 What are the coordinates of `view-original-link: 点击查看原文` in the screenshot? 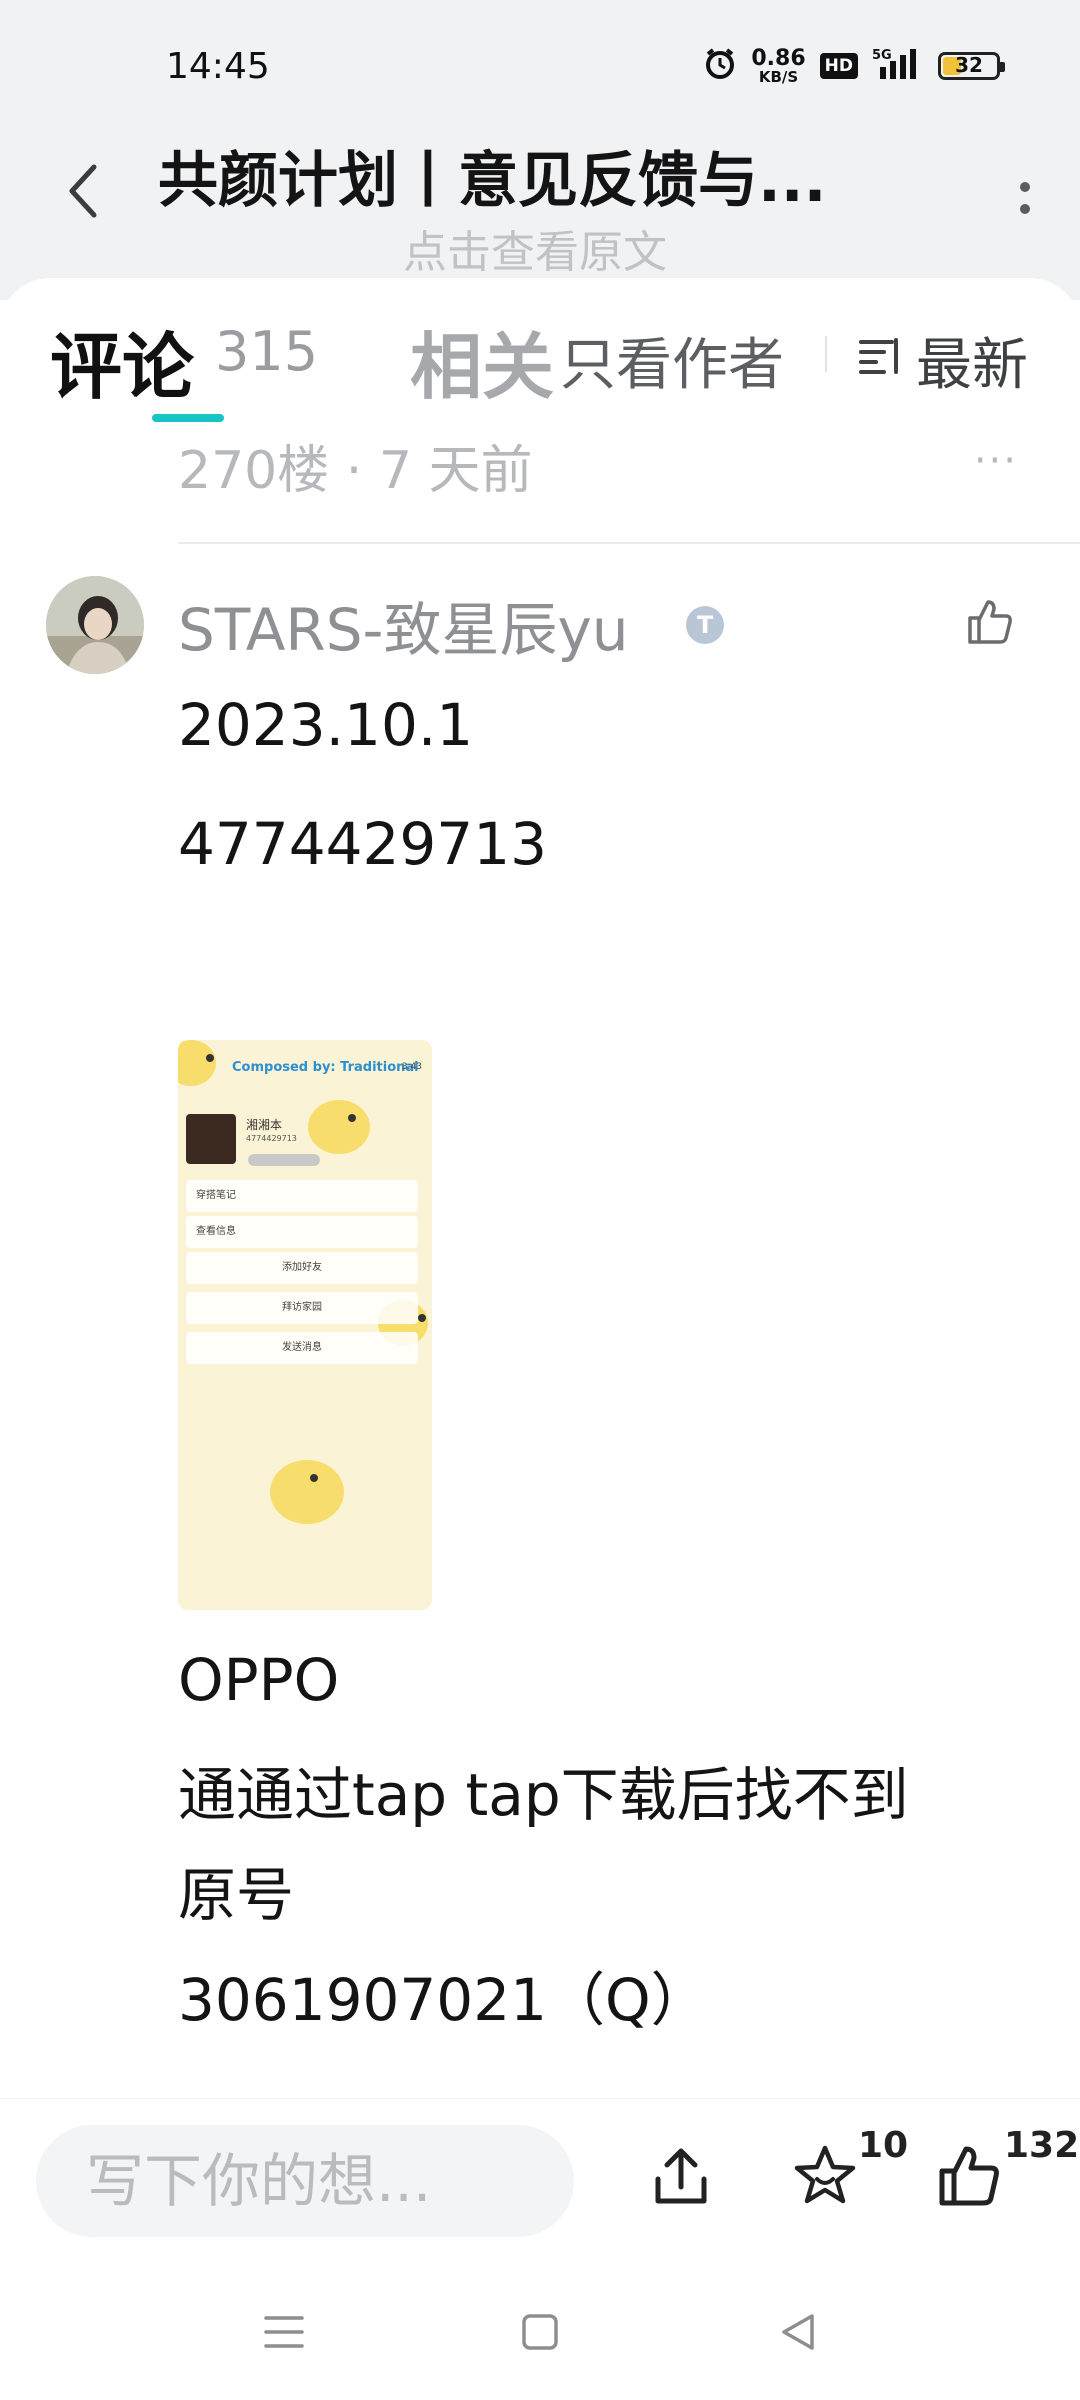 It's located at (535, 248).